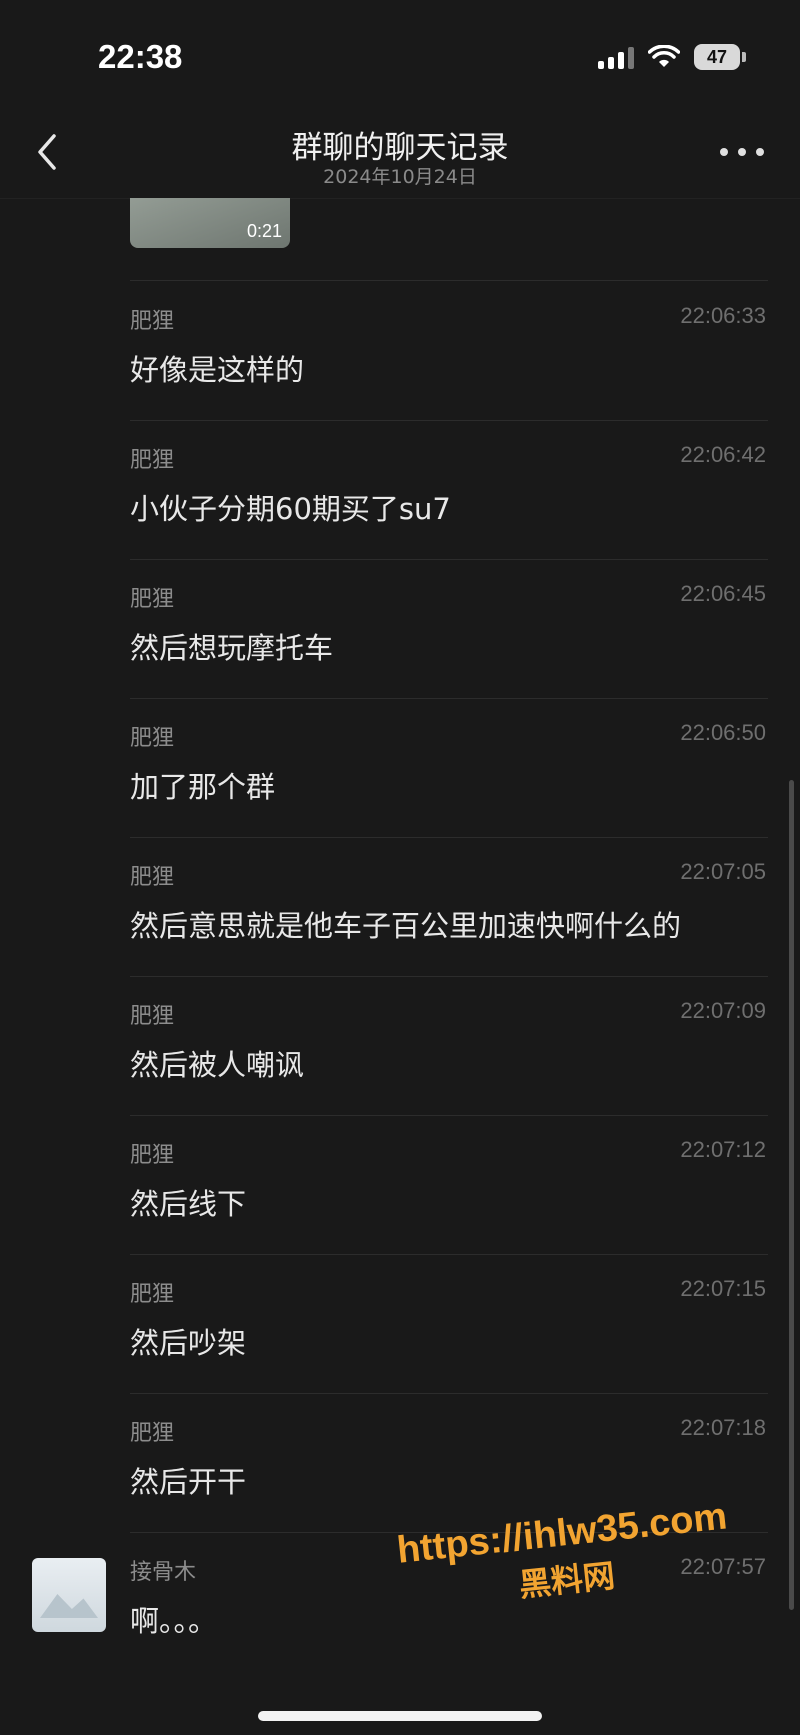 The image size is (800, 1735). I want to click on message-time: 22:06:50, so click(723, 732).